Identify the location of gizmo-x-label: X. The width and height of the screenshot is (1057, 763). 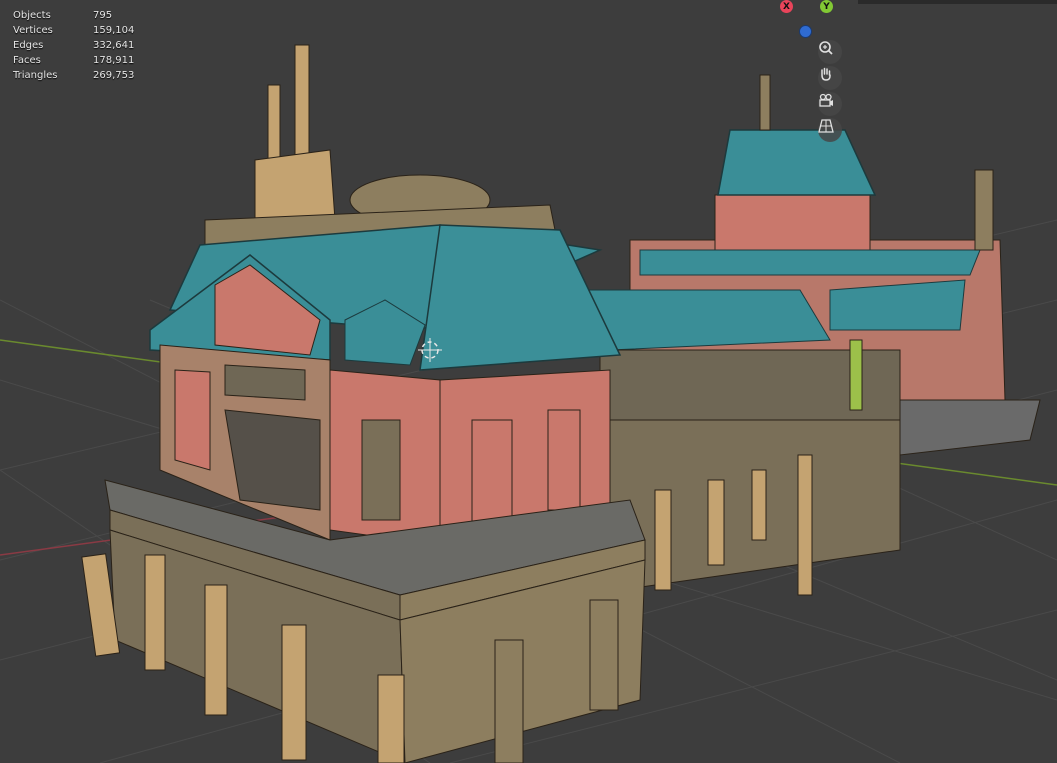
(786, 6).